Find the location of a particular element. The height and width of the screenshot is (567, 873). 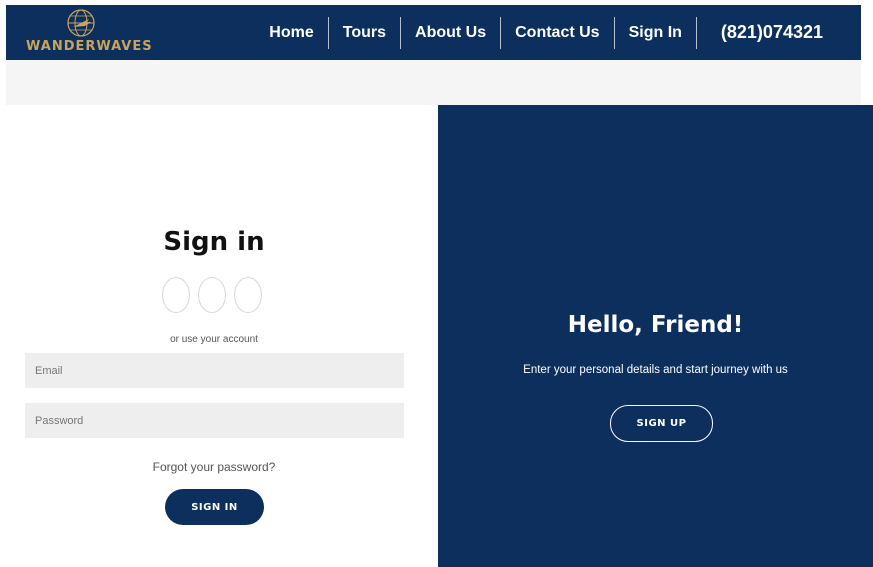

sign-in-title: Sign in is located at coordinates (214, 242).